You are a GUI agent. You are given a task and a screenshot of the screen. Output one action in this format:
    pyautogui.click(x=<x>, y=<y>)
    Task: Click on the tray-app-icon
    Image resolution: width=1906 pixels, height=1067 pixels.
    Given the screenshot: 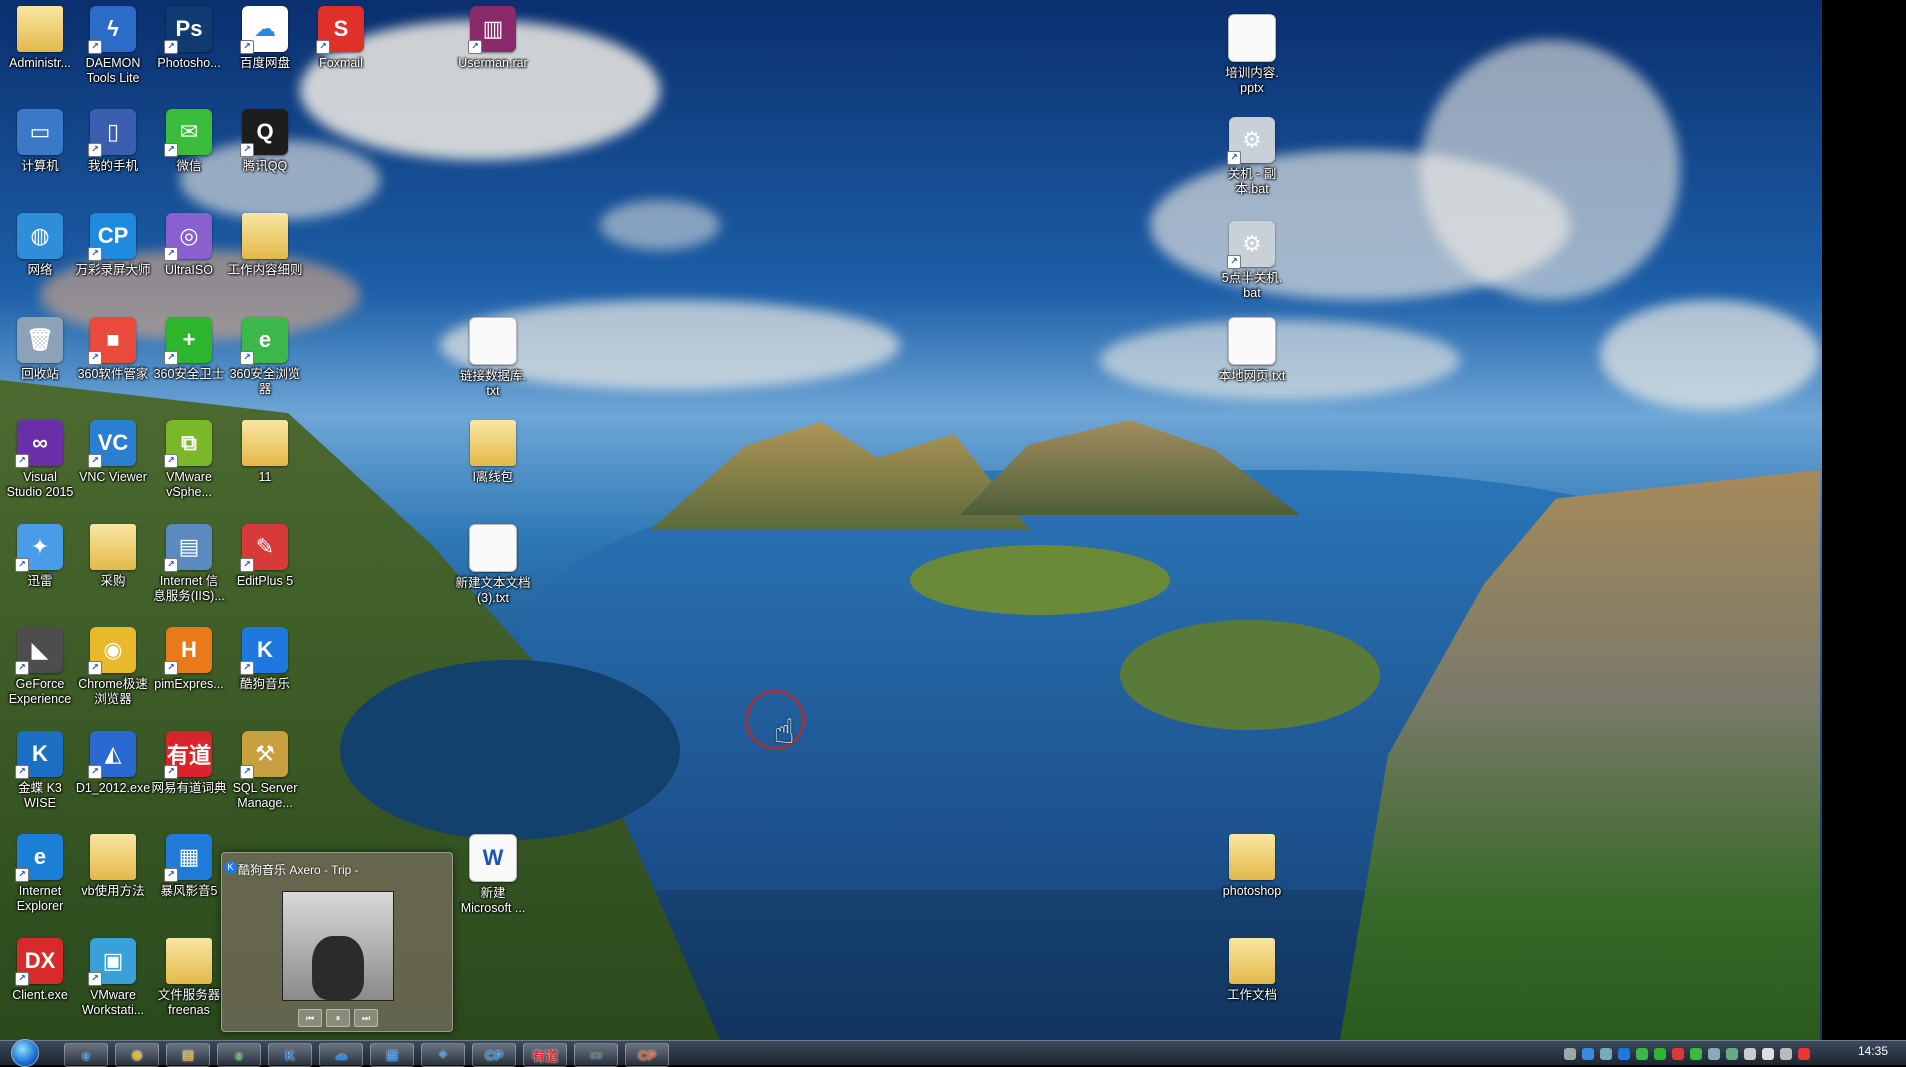 What is the action you would take?
    pyautogui.click(x=1606, y=1054)
    